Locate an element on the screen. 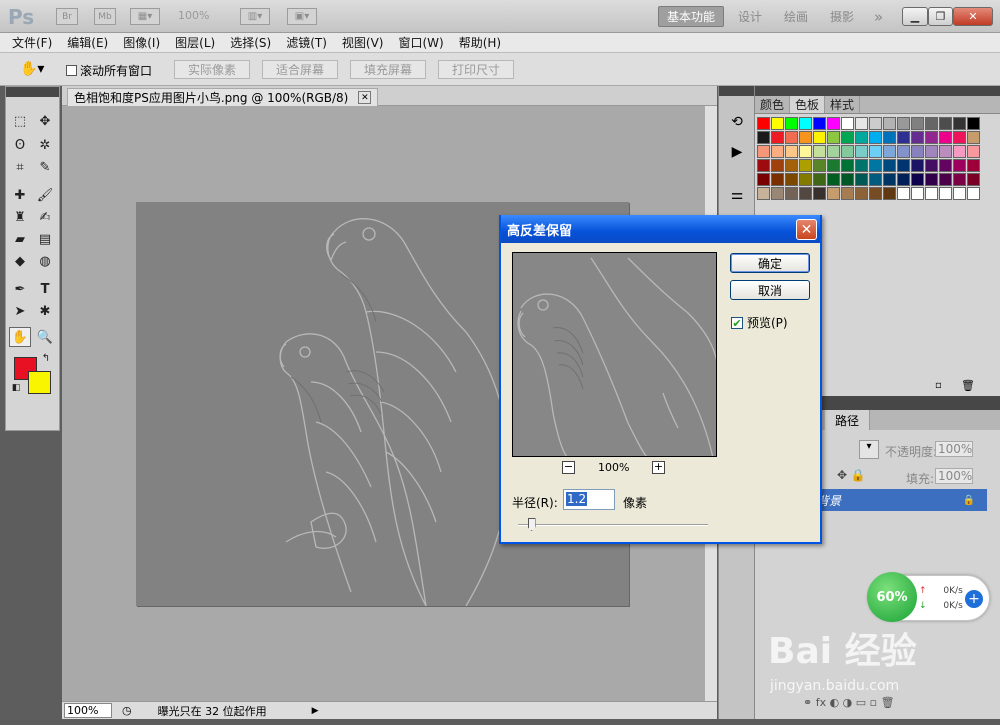 The image size is (1000, 725). preview-checkbox: ✔ 预览(P) is located at coordinates (759, 322).